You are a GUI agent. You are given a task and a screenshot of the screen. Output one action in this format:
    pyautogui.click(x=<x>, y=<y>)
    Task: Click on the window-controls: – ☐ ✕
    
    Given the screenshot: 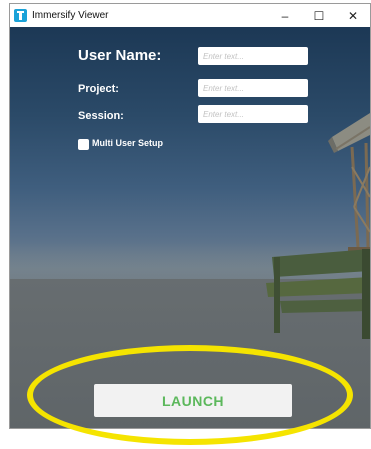 What is the action you would take?
    pyautogui.click(x=319, y=15)
    